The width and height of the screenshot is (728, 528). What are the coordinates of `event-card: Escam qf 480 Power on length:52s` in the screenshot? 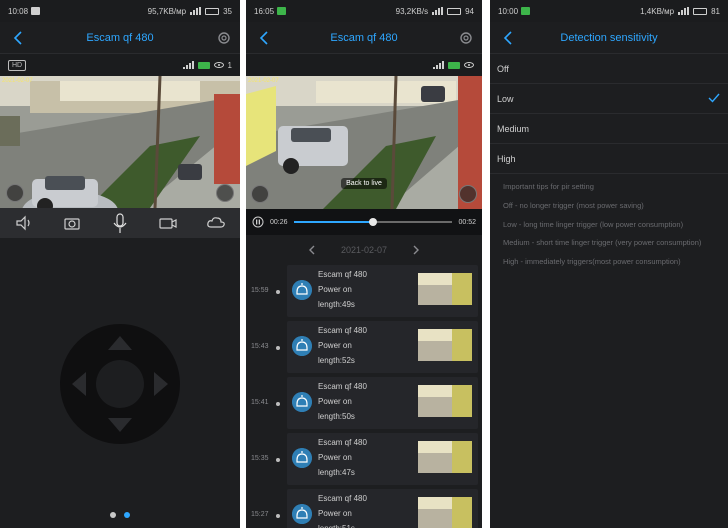 It's located at (382, 347).